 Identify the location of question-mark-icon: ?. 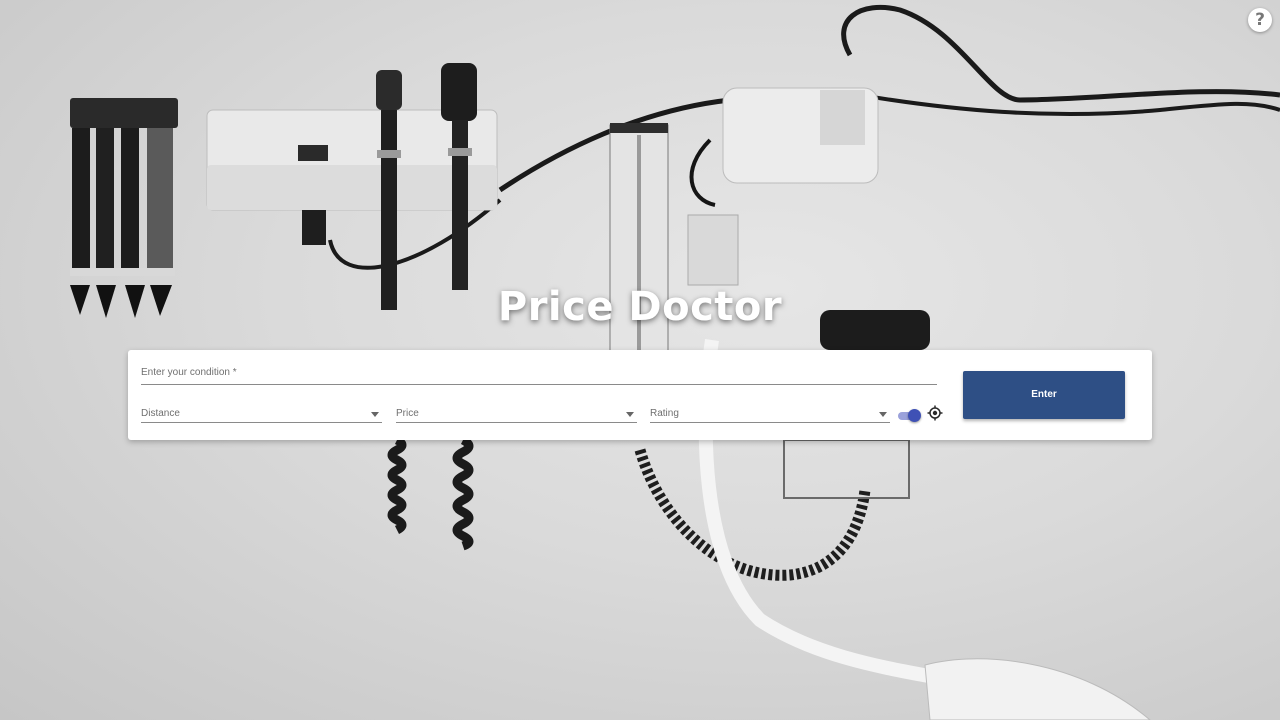
(1260, 20).